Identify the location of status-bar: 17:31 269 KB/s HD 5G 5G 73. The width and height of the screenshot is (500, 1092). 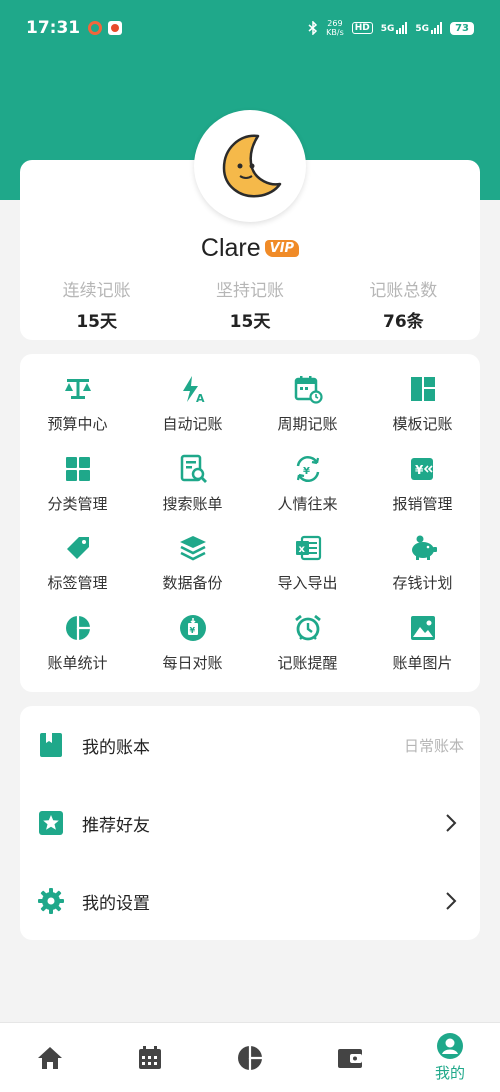
(250, 28).